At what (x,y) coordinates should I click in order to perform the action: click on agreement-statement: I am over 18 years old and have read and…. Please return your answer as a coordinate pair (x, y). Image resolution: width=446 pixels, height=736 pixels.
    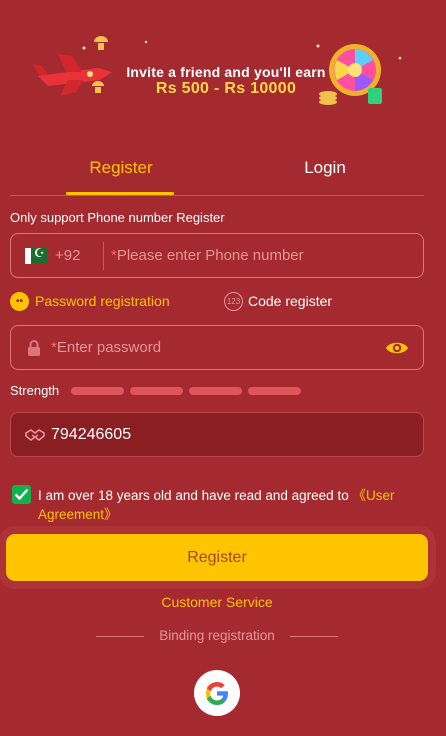
    Looking at the image, I should click on (195, 495).